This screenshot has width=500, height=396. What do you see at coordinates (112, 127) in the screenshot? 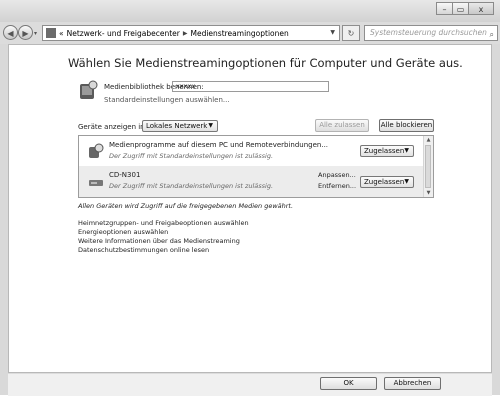
I see `devices-show-label: Geräte anzeigen in:` at bounding box center [112, 127].